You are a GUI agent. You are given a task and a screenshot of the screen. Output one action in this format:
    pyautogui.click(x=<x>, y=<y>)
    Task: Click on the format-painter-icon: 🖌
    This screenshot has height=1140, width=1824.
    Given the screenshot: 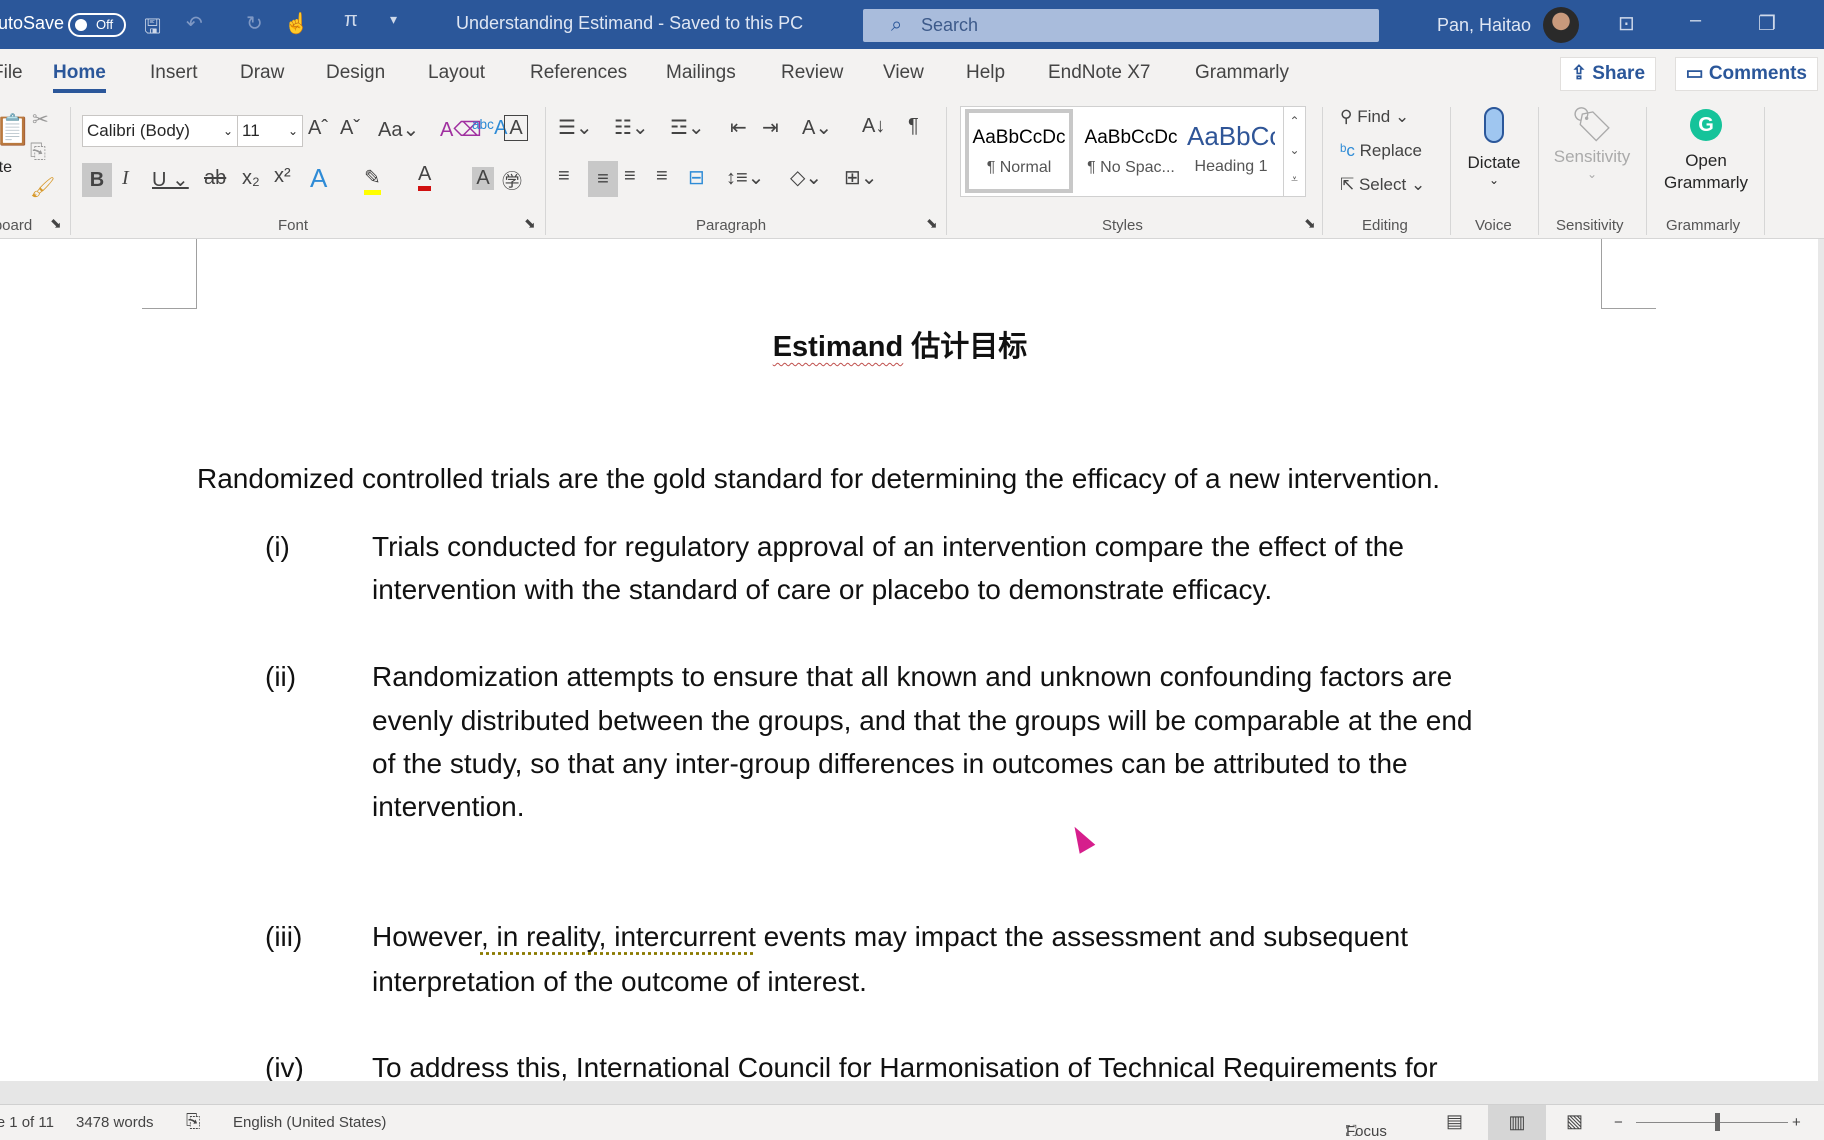 What is the action you would take?
    pyautogui.click(x=42, y=187)
    